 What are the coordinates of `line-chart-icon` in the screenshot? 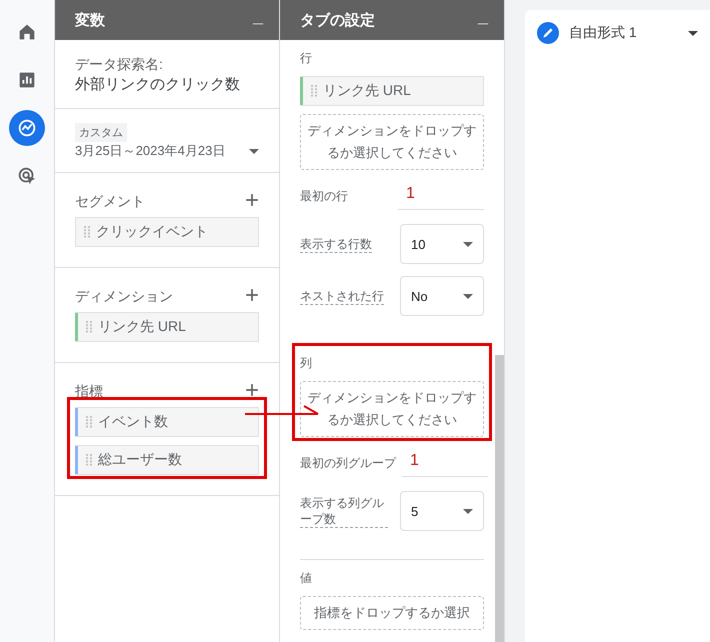 It's located at (27, 128).